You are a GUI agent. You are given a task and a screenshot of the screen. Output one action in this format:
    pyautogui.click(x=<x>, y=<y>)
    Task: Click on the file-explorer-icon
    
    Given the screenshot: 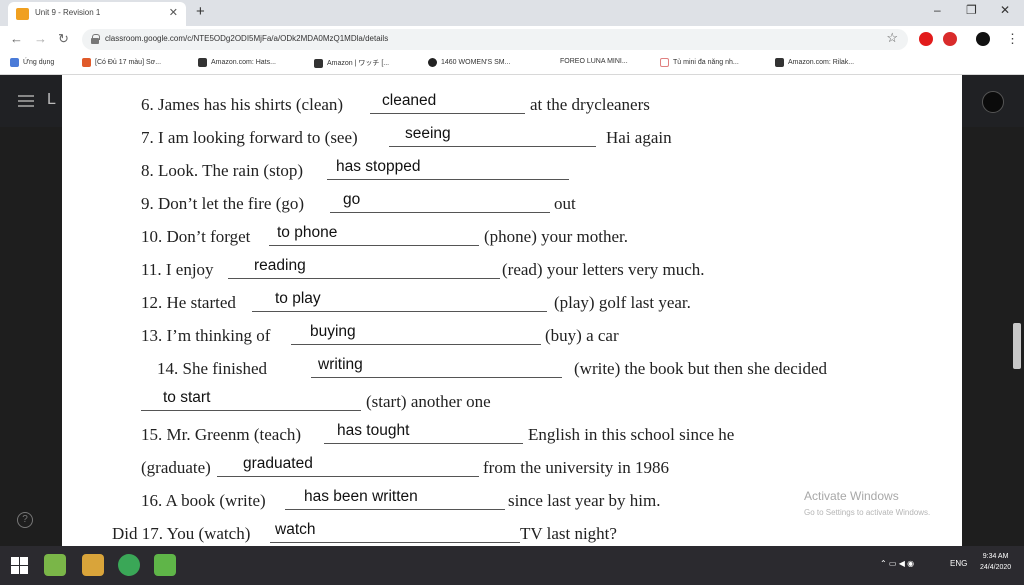 What is the action you would take?
    pyautogui.click(x=93, y=565)
    